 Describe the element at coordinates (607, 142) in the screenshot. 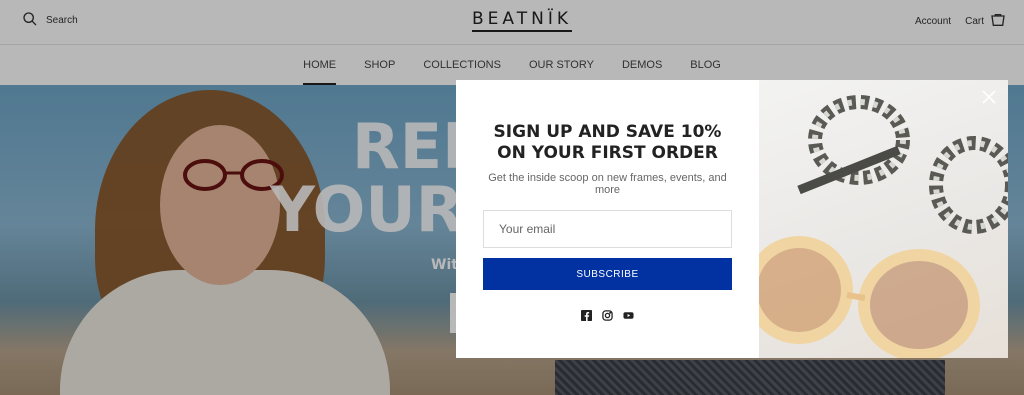

I see `modal-title: SIGN UP AND SAVE 10% ON YOUR FIRST ORDER` at that location.